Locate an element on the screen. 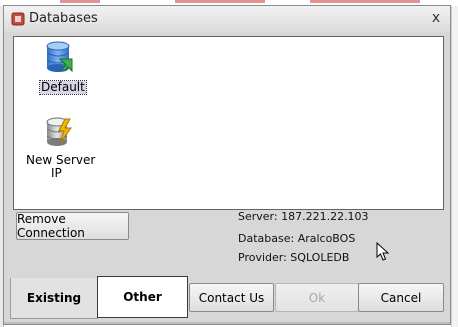 The width and height of the screenshot is (458, 327). tab-other: Other is located at coordinates (142, 297).